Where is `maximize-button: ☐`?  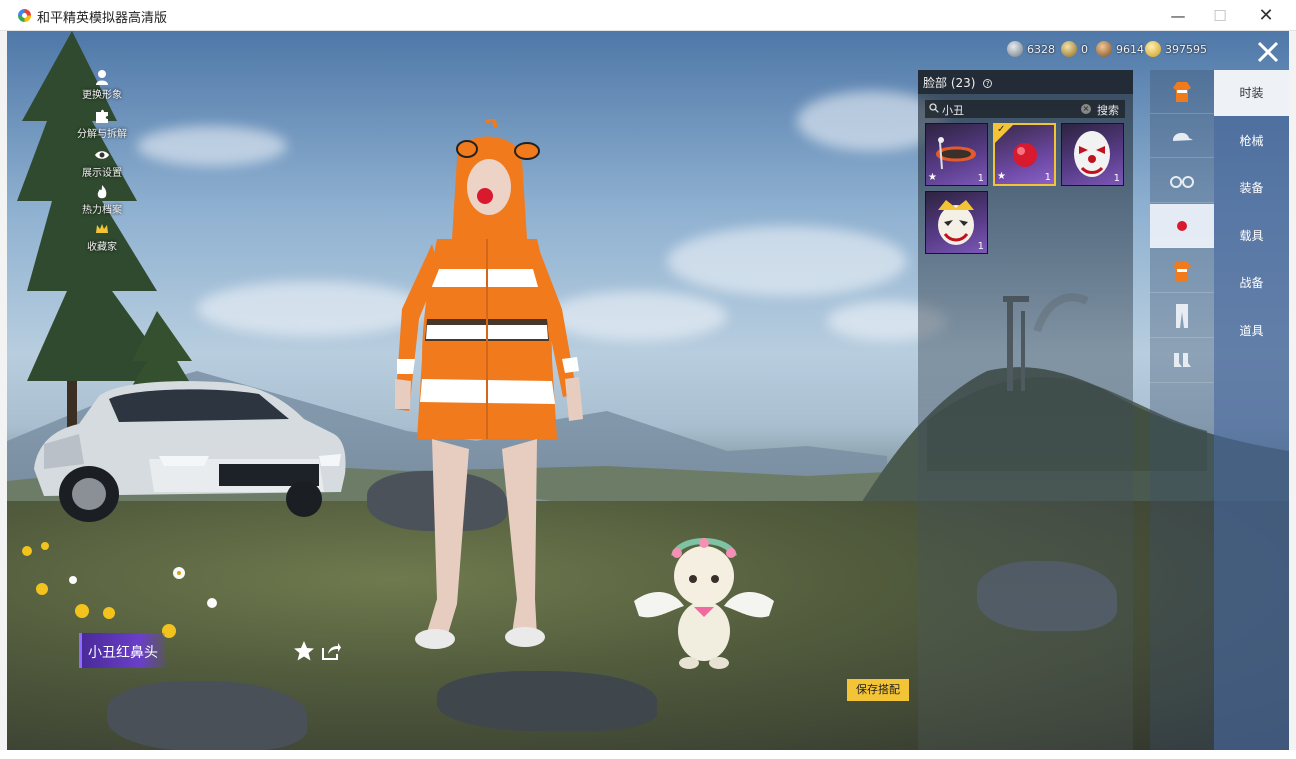
maximize-button: ☐ is located at coordinates (1220, 15).